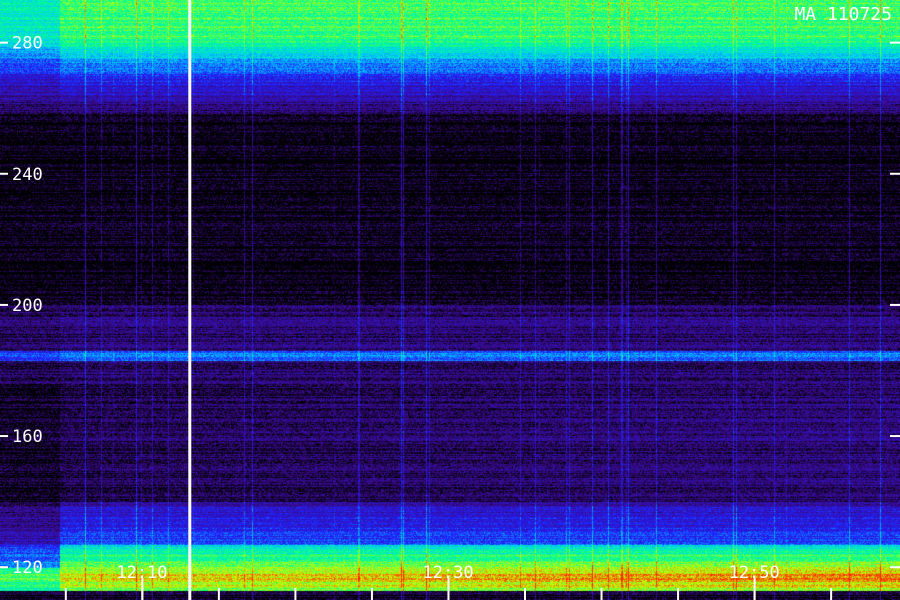  Describe the element at coordinates (27, 306) in the screenshot. I see `y-tick-label: 200` at that location.